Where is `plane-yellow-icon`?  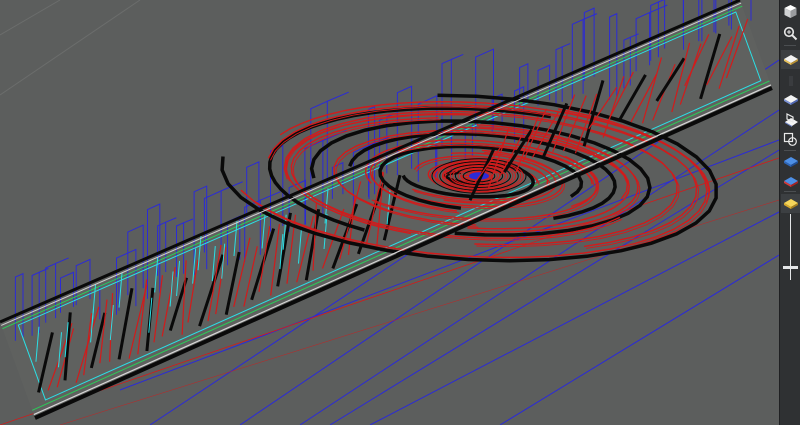
plane-yellow-icon is located at coordinates (790, 59).